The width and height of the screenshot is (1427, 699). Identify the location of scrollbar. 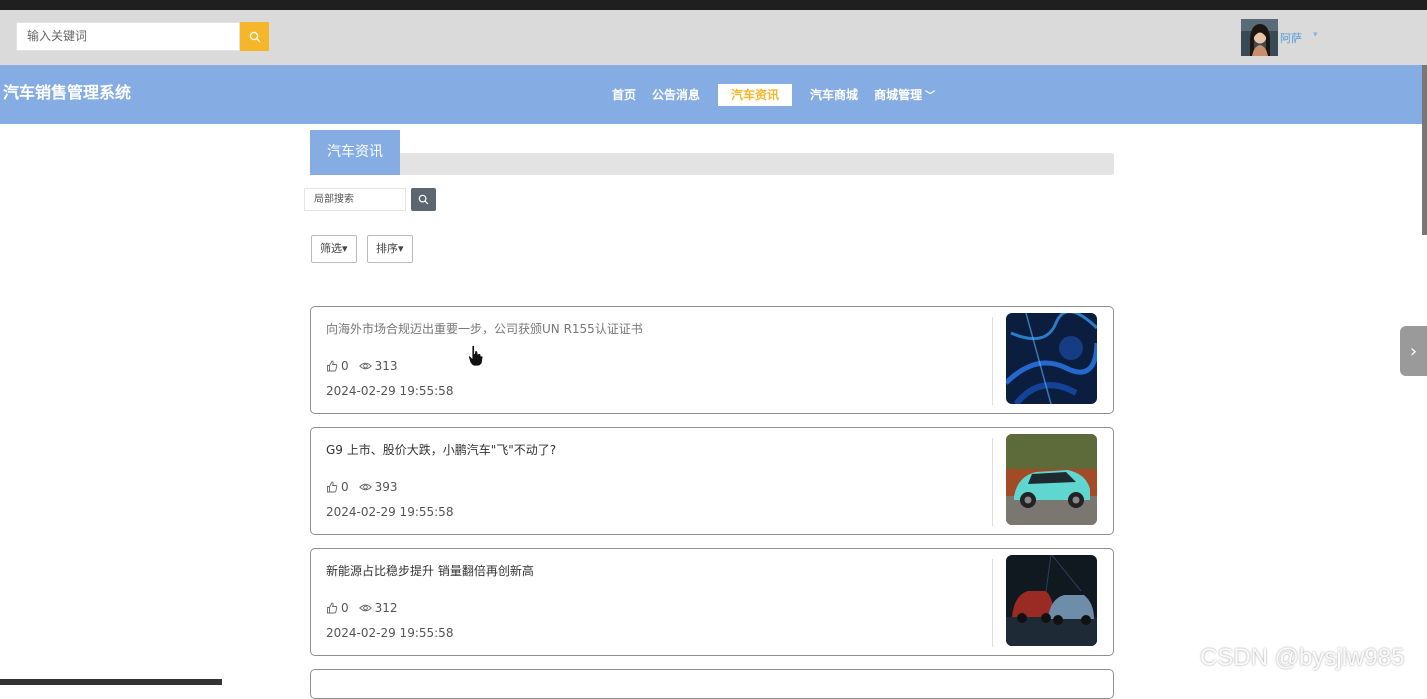
(1424, 150).